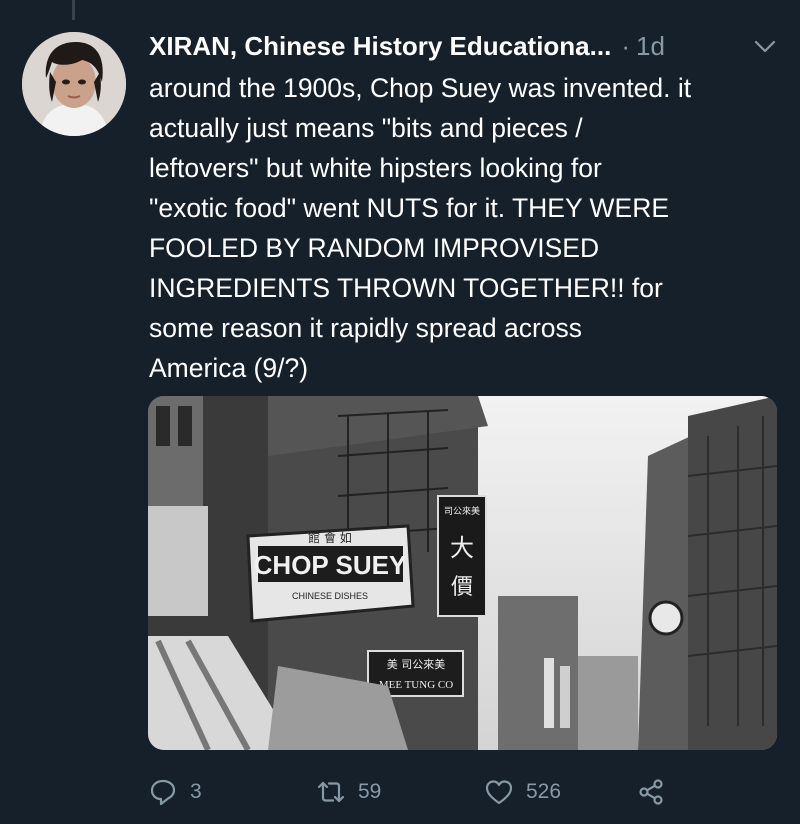  Describe the element at coordinates (416, 685) in the screenshot. I see `lower-sign-text: MEE TUNG CO` at that location.